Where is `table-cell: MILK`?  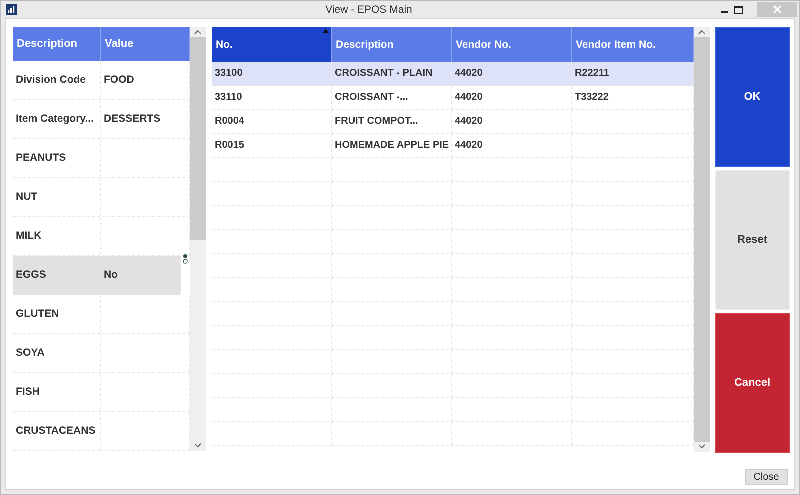 table-cell: MILK is located at coordinates (57, 236).